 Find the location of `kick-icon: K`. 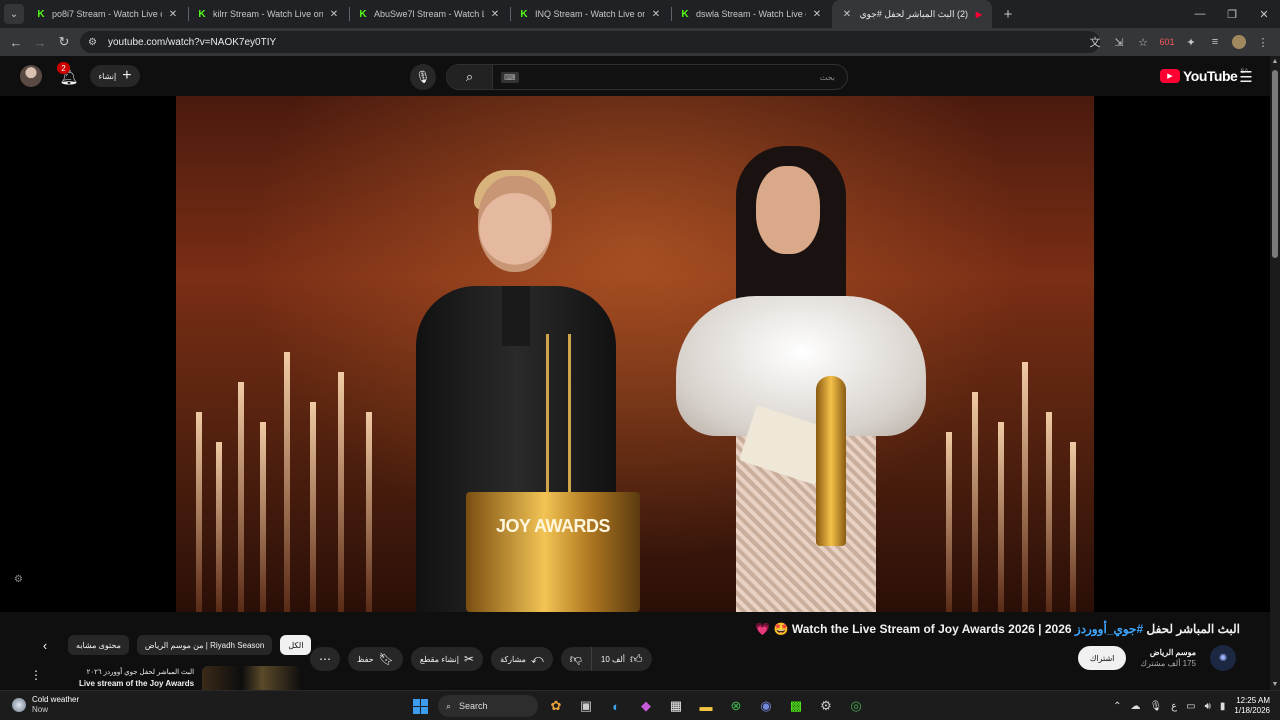

kick-icon: K is located at coordinates (524, 14).